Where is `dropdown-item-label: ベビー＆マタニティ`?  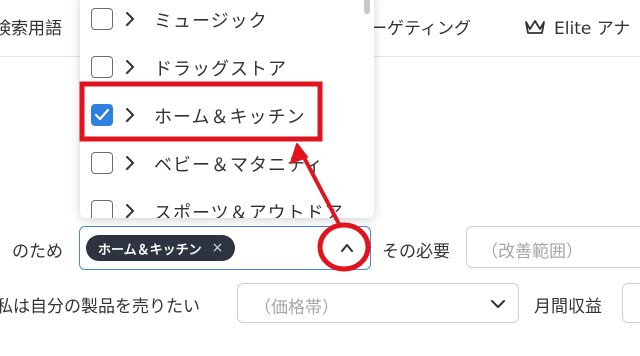
dropdown-item-label: ベビー＆マタニティ is located at coordinates (239, 165).